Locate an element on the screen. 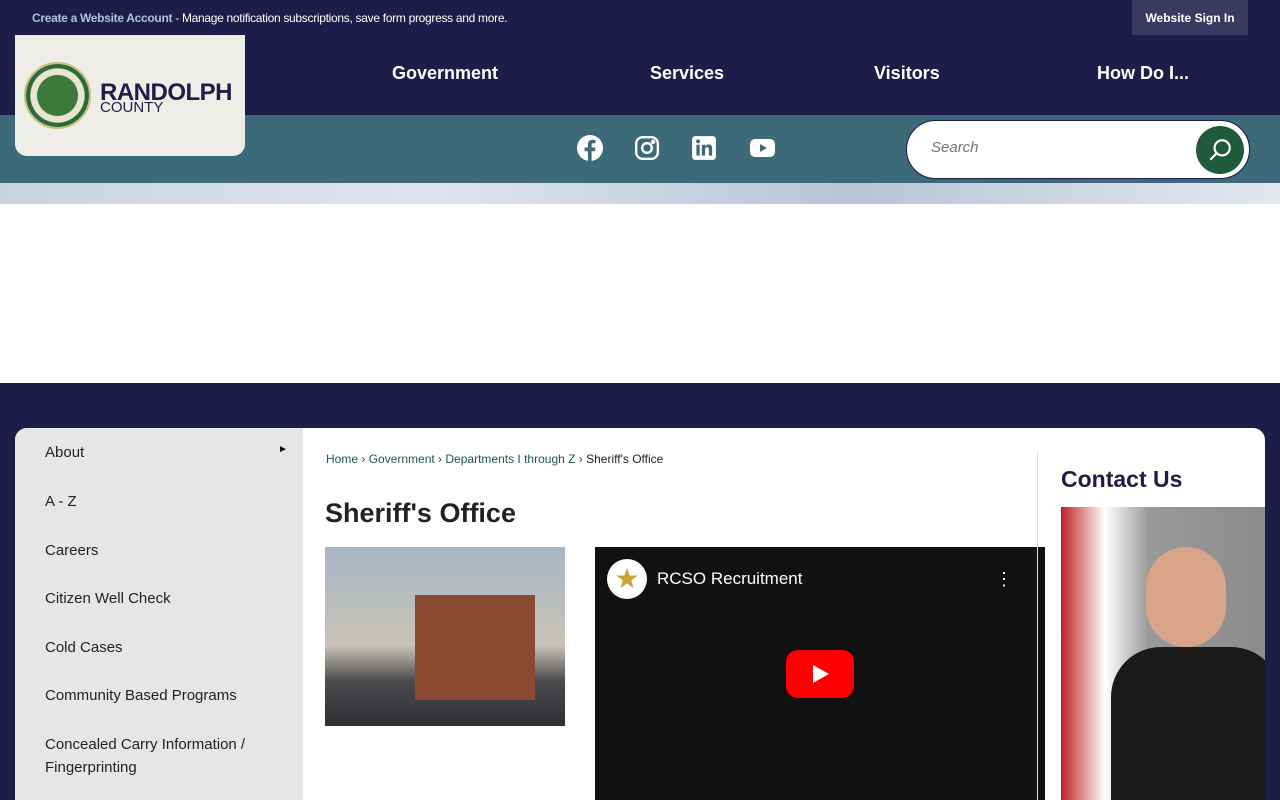 The width and height of the screenshot is (1280, 800). submenu-arrow-icon: ► is located at coordinates (283, 449).